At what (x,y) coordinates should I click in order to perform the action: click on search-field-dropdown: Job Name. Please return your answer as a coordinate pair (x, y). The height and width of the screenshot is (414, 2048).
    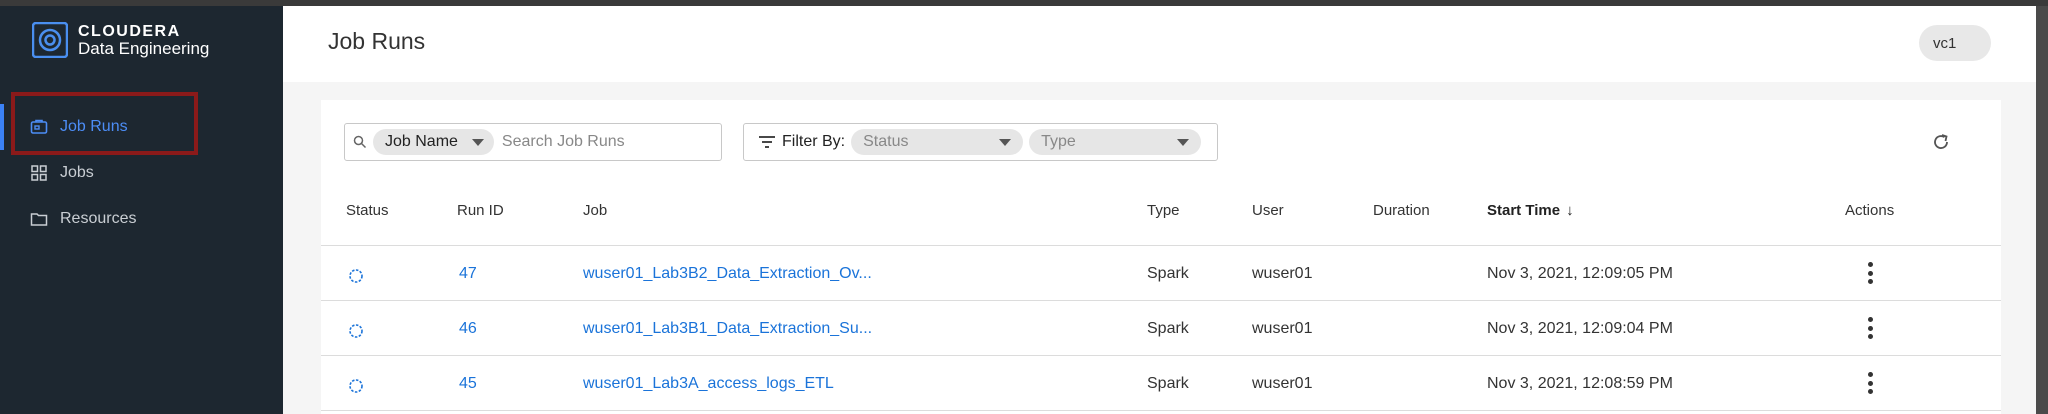
    Looking at the image, I should click on (433, 142).